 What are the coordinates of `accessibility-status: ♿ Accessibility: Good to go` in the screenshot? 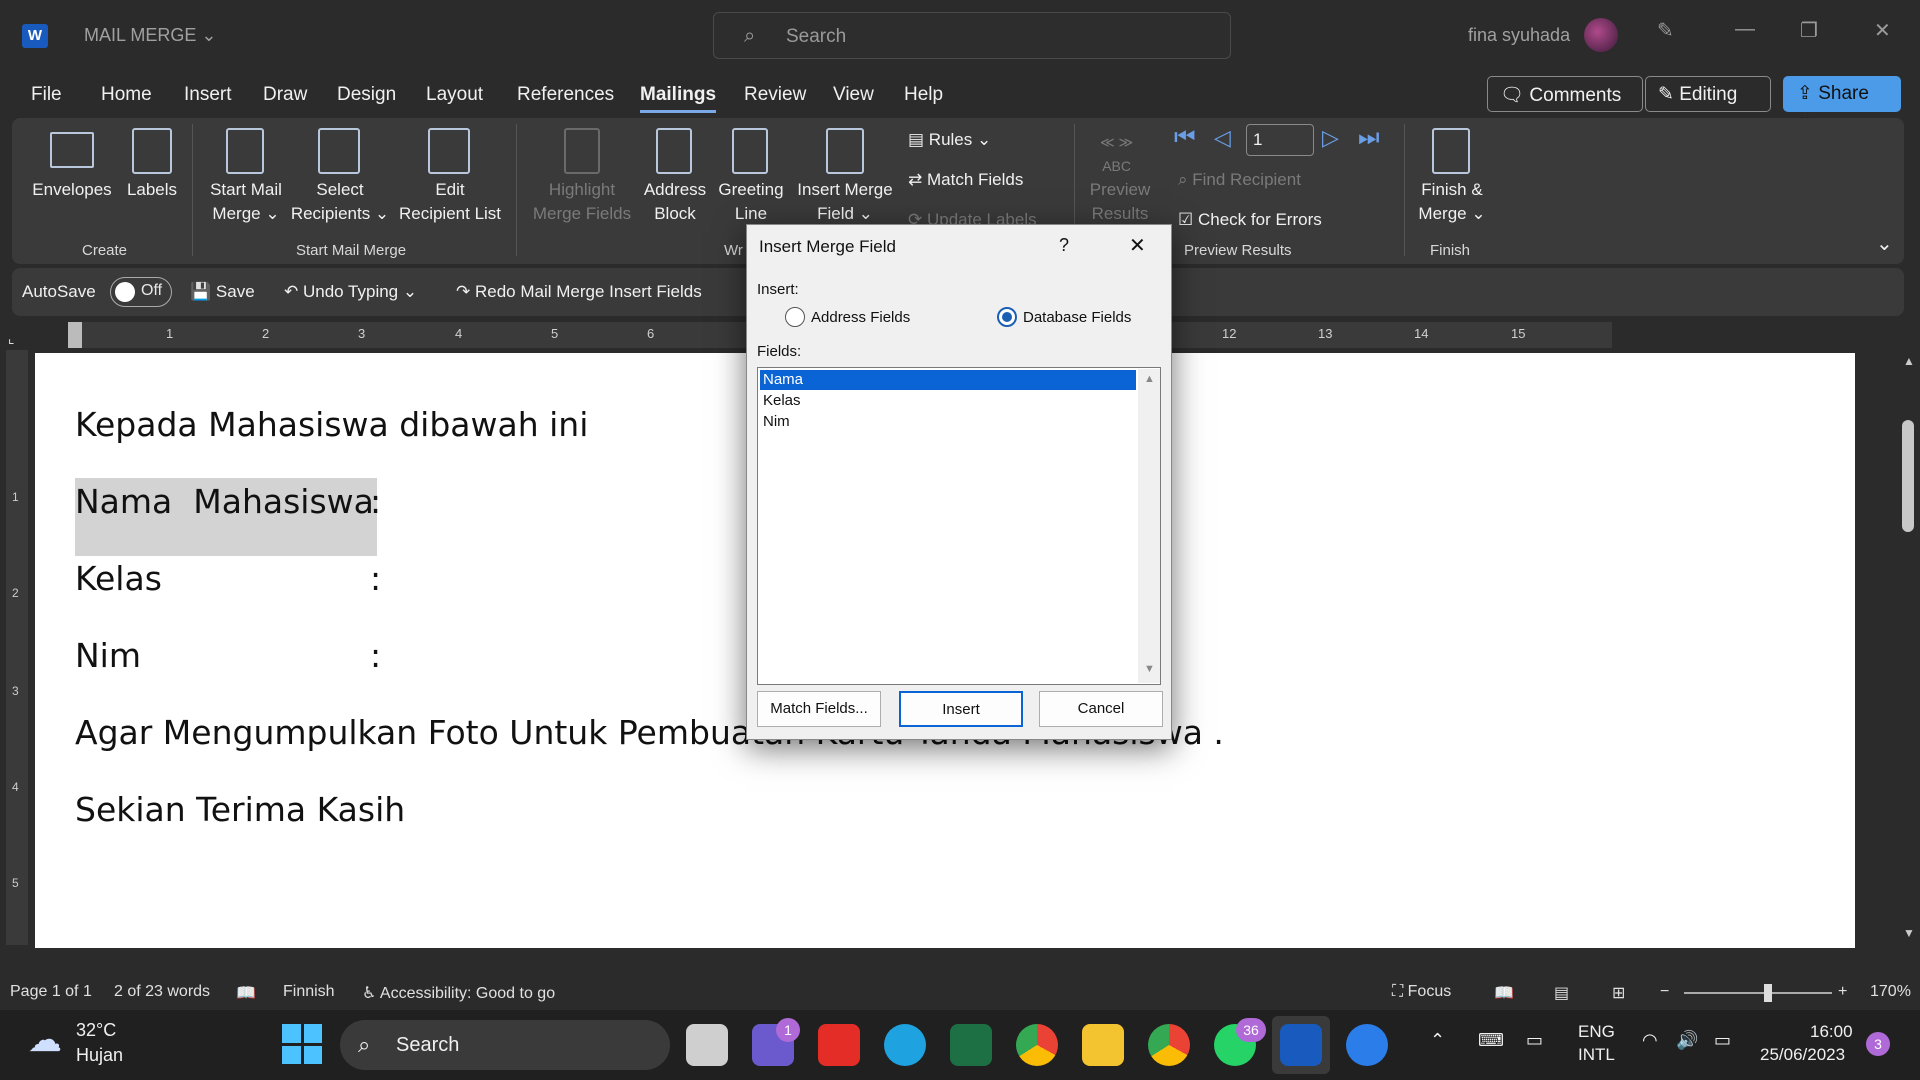 It's located at (458, 993).